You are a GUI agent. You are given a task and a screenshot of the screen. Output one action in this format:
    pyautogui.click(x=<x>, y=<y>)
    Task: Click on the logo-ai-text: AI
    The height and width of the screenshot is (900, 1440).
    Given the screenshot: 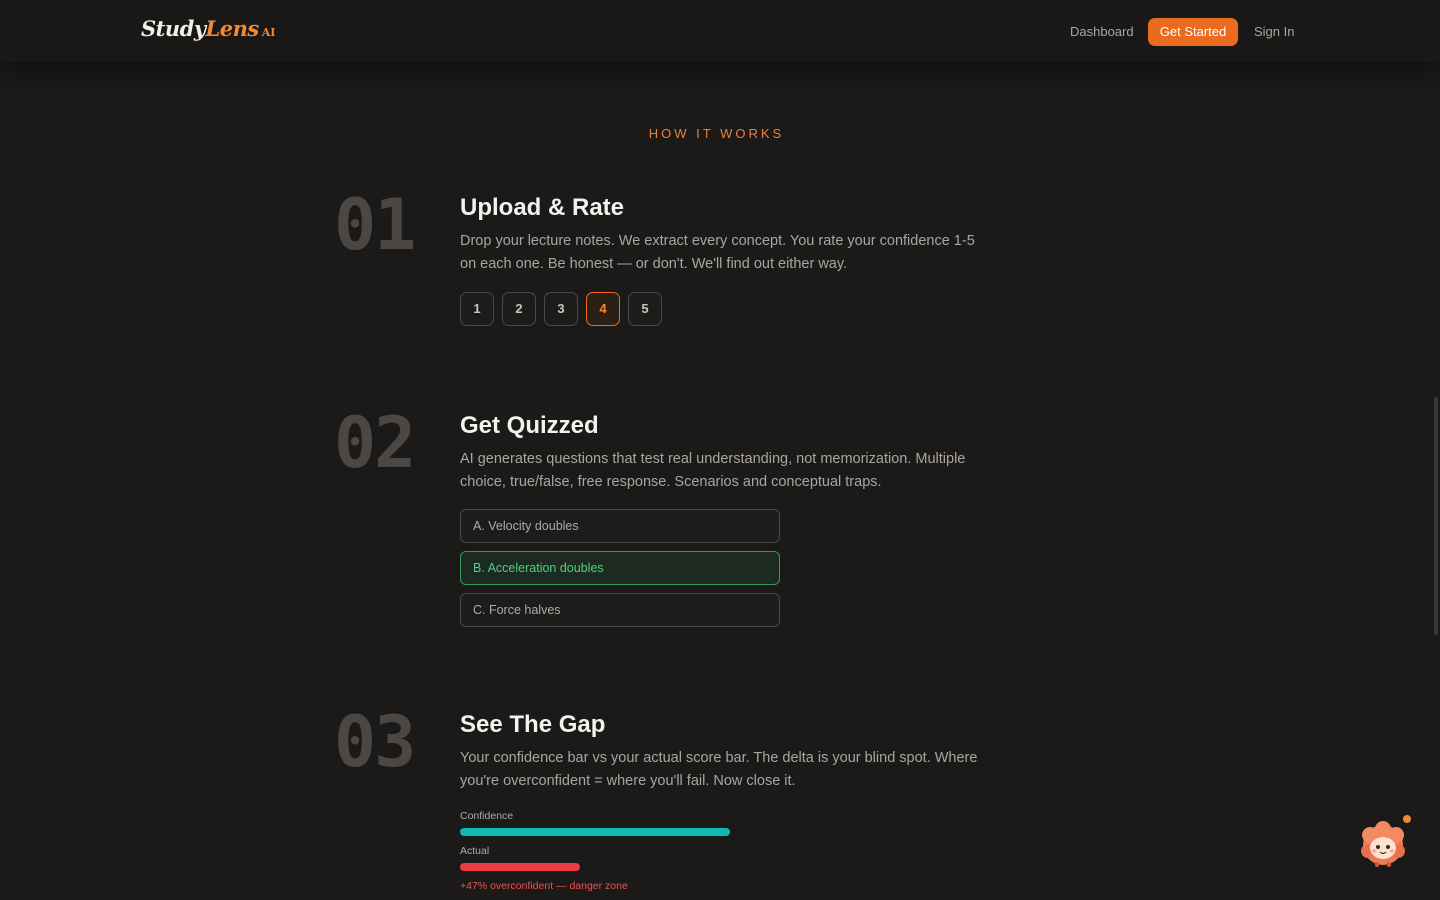 What is the action you would take?
    pyautogui.click(x=268, y=32)
    